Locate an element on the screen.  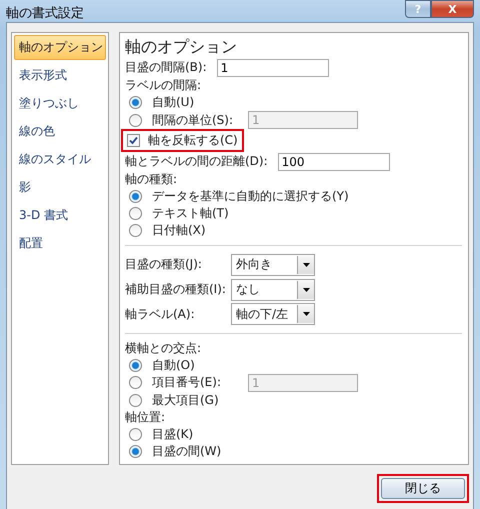
input-field: 100 is located at coordinates (334, 161).